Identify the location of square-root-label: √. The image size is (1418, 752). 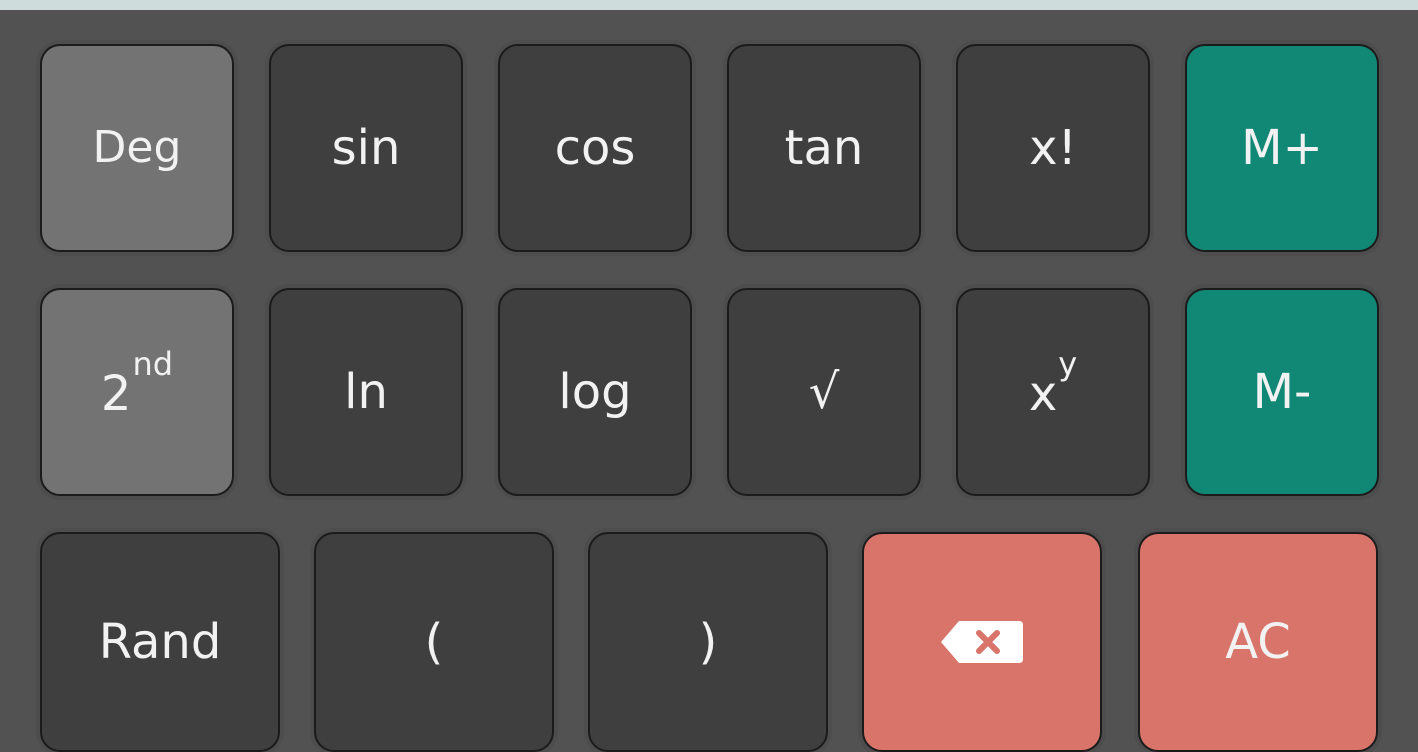
(824, 392).